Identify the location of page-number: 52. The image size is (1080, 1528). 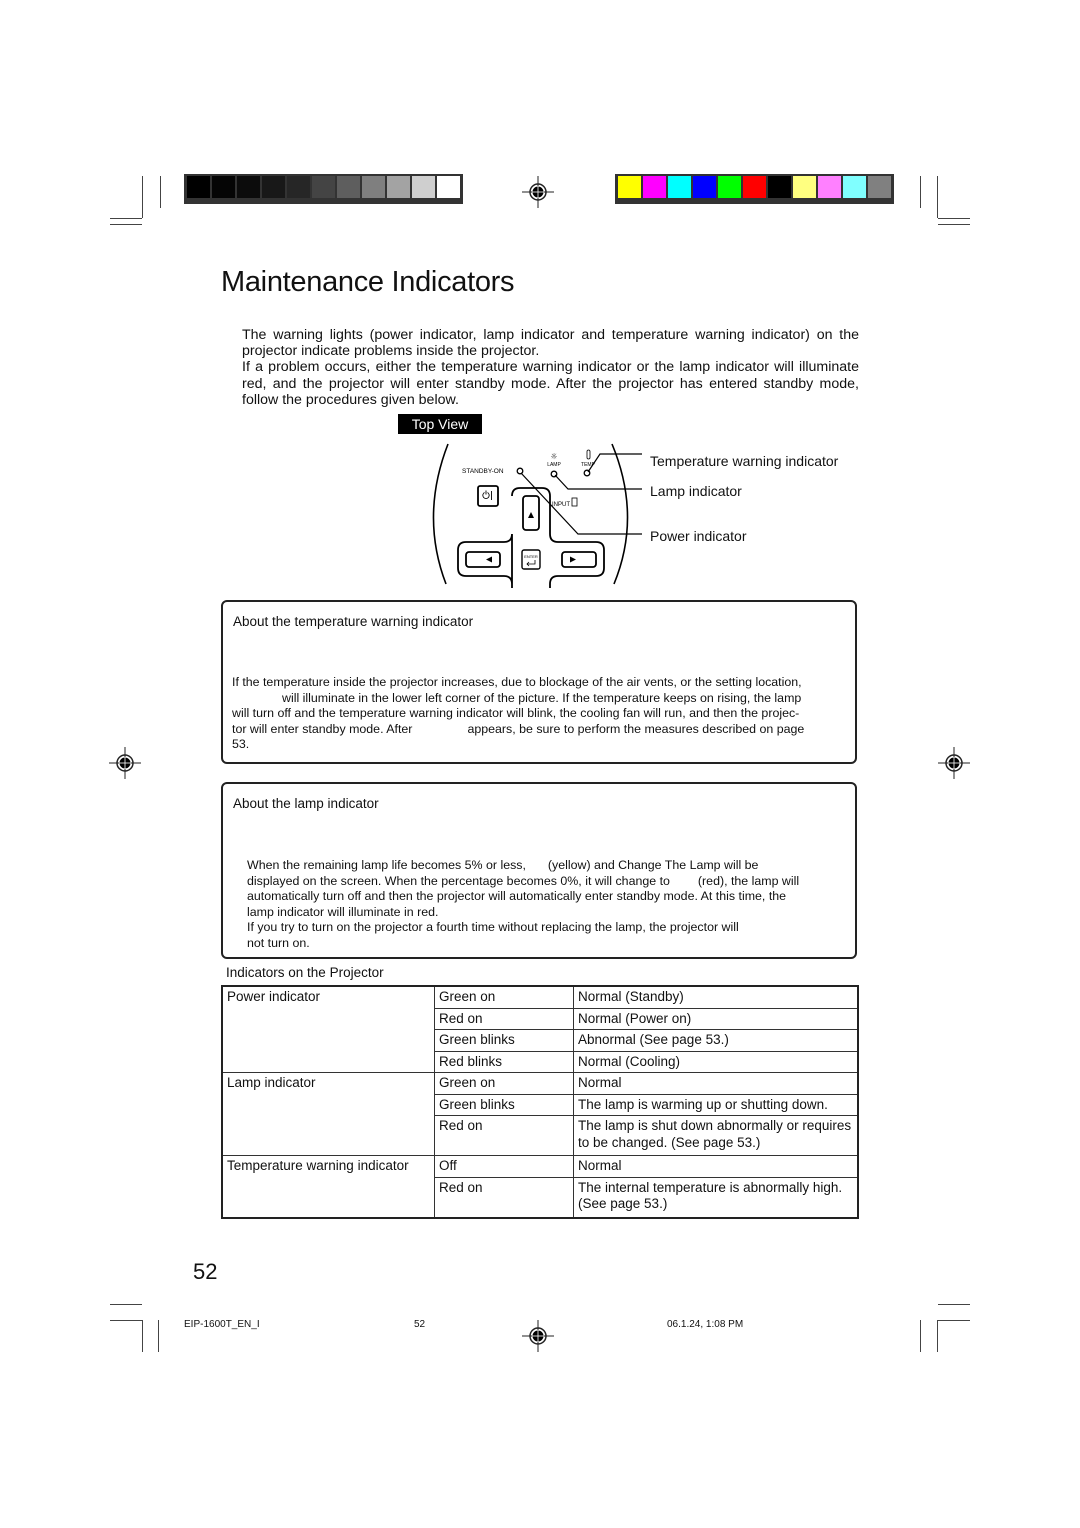
(205, 1271).